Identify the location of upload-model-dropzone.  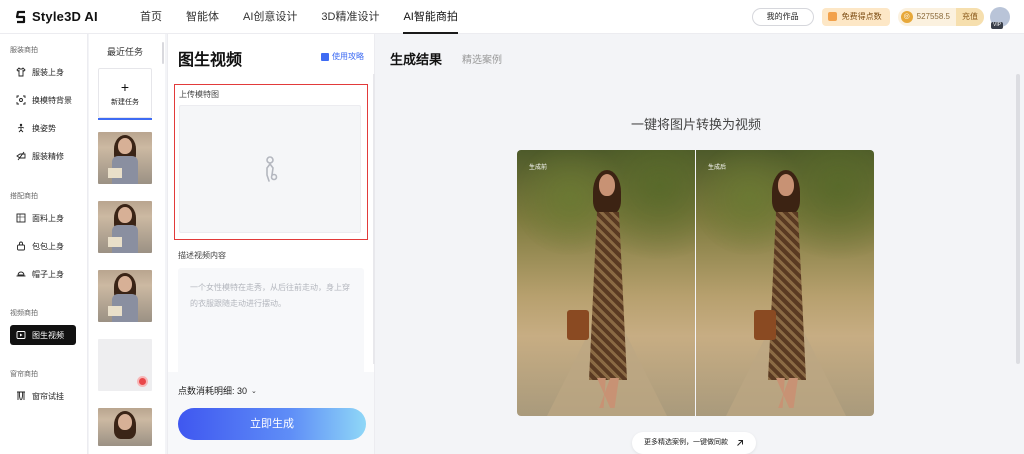
(270, 169).